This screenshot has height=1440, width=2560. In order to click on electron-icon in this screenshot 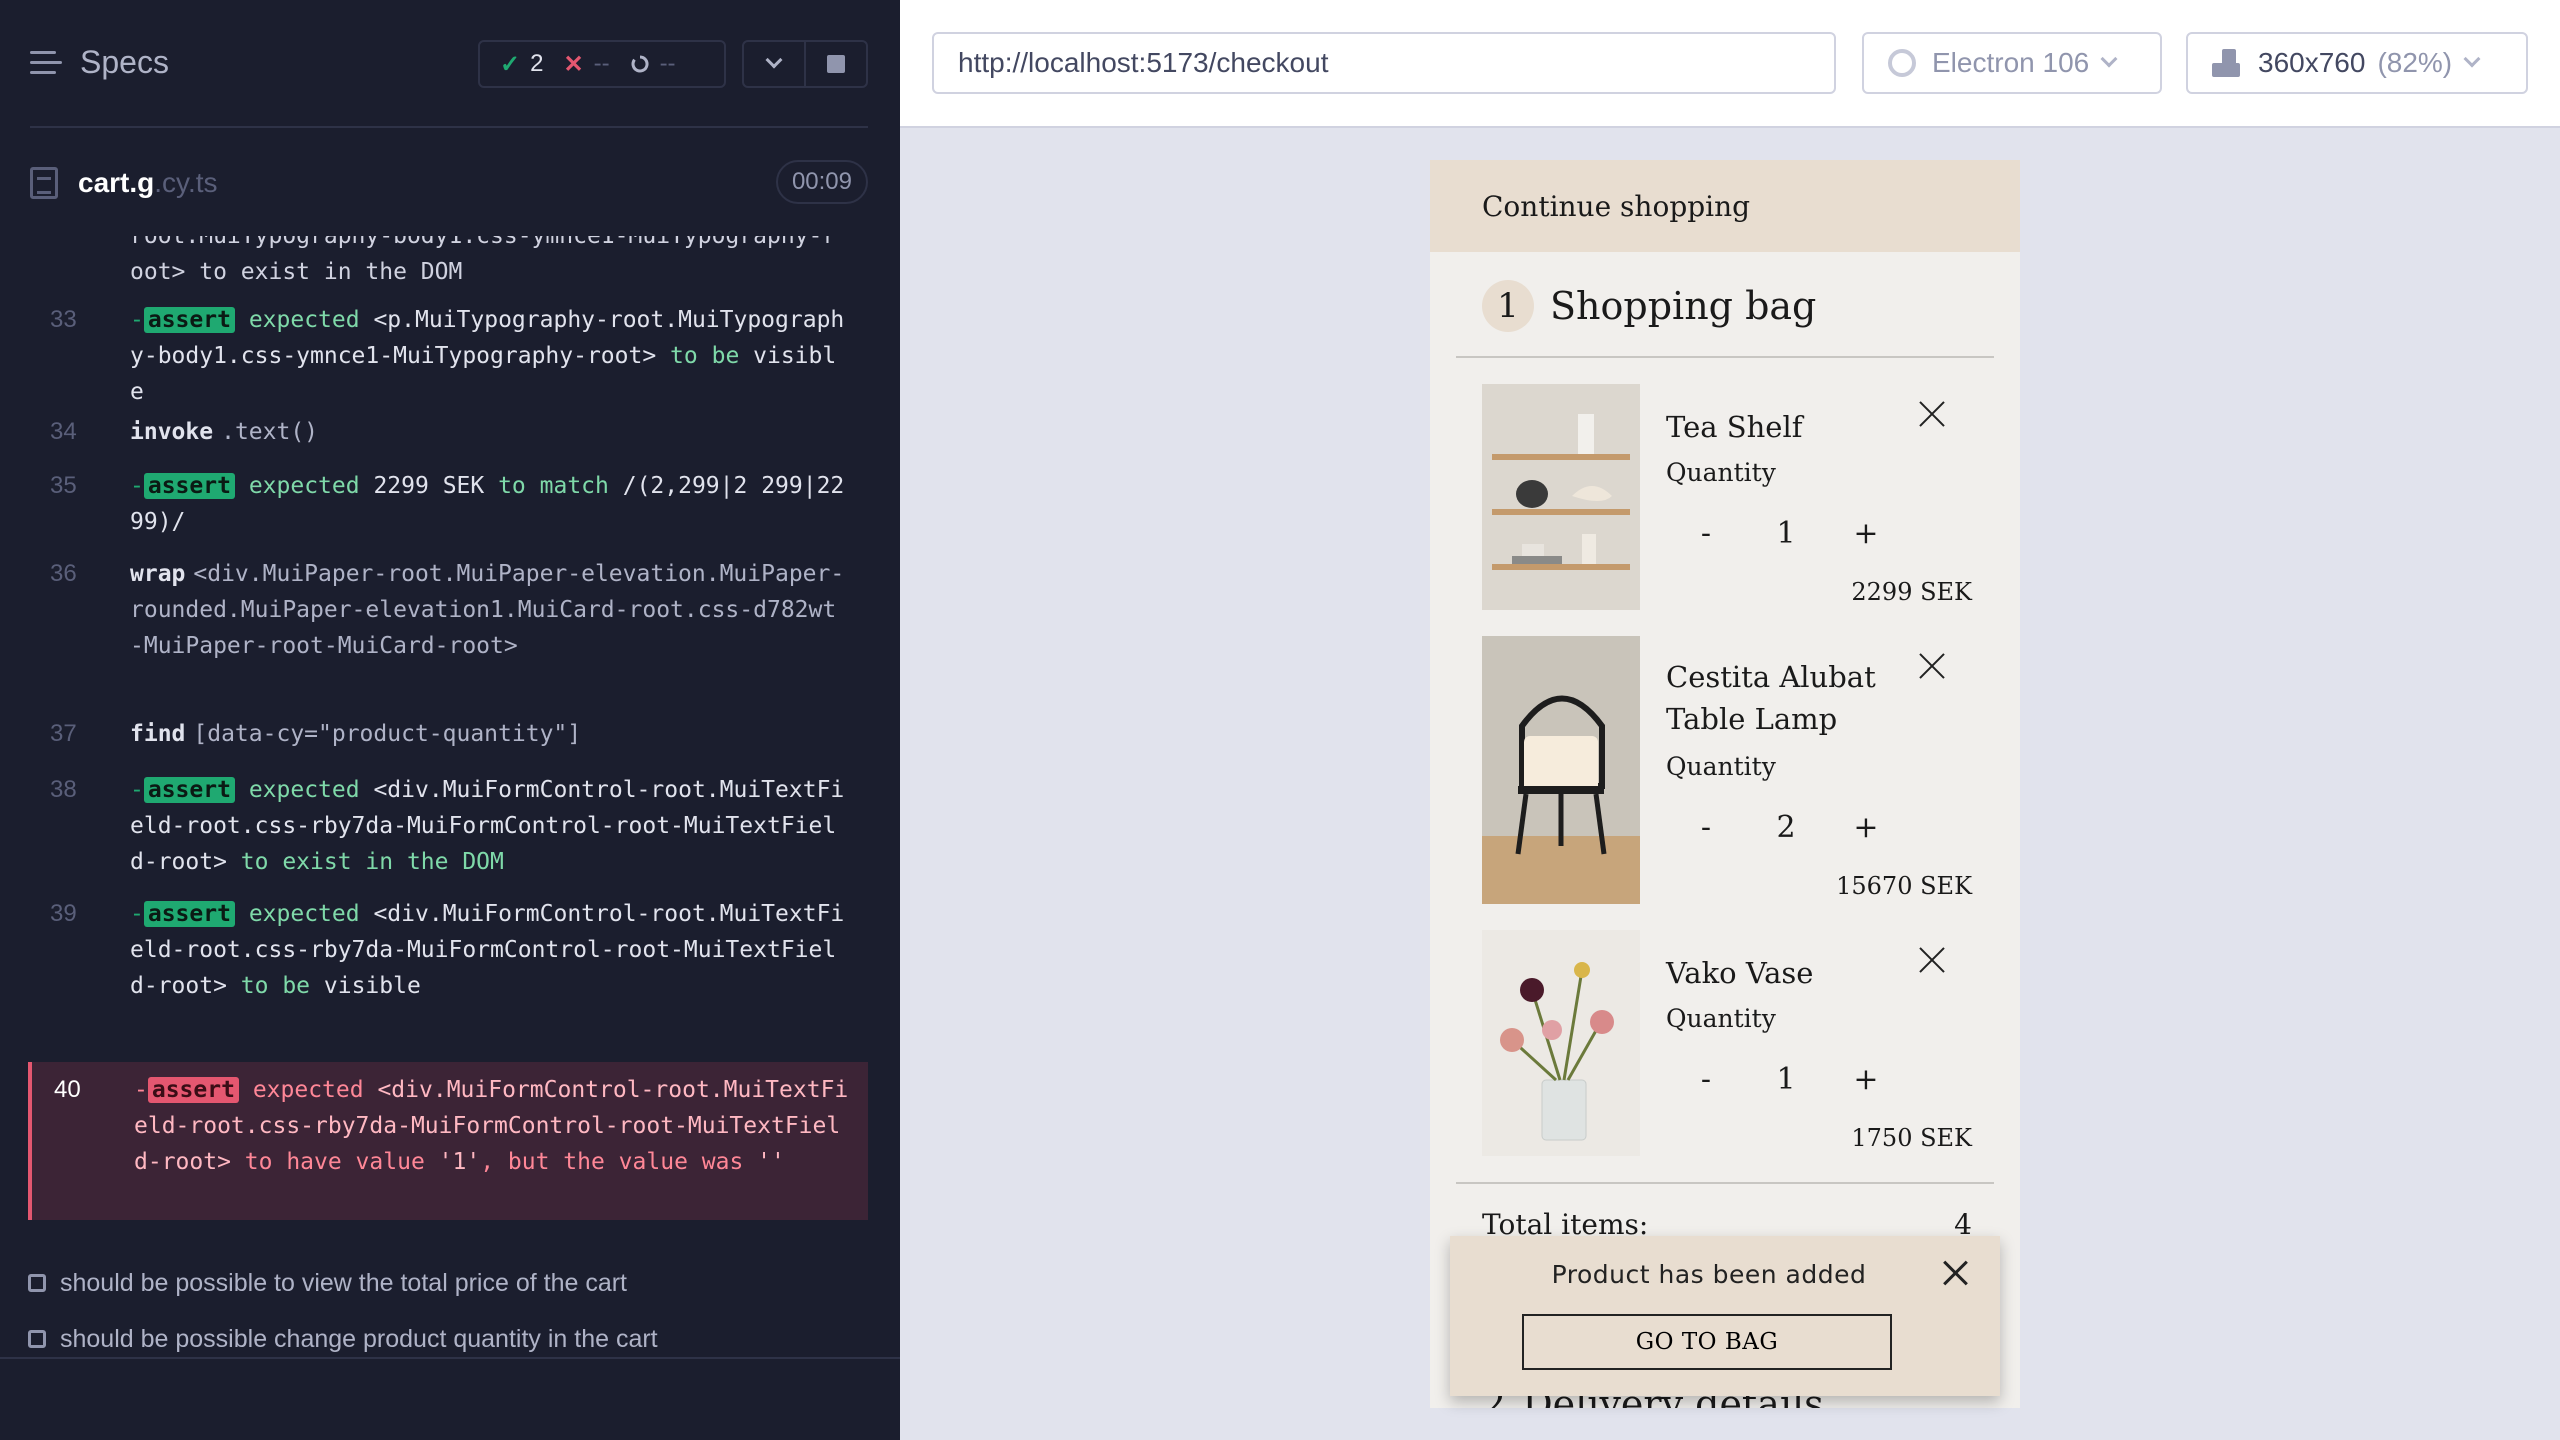, I will do `click(1902, 63)`.